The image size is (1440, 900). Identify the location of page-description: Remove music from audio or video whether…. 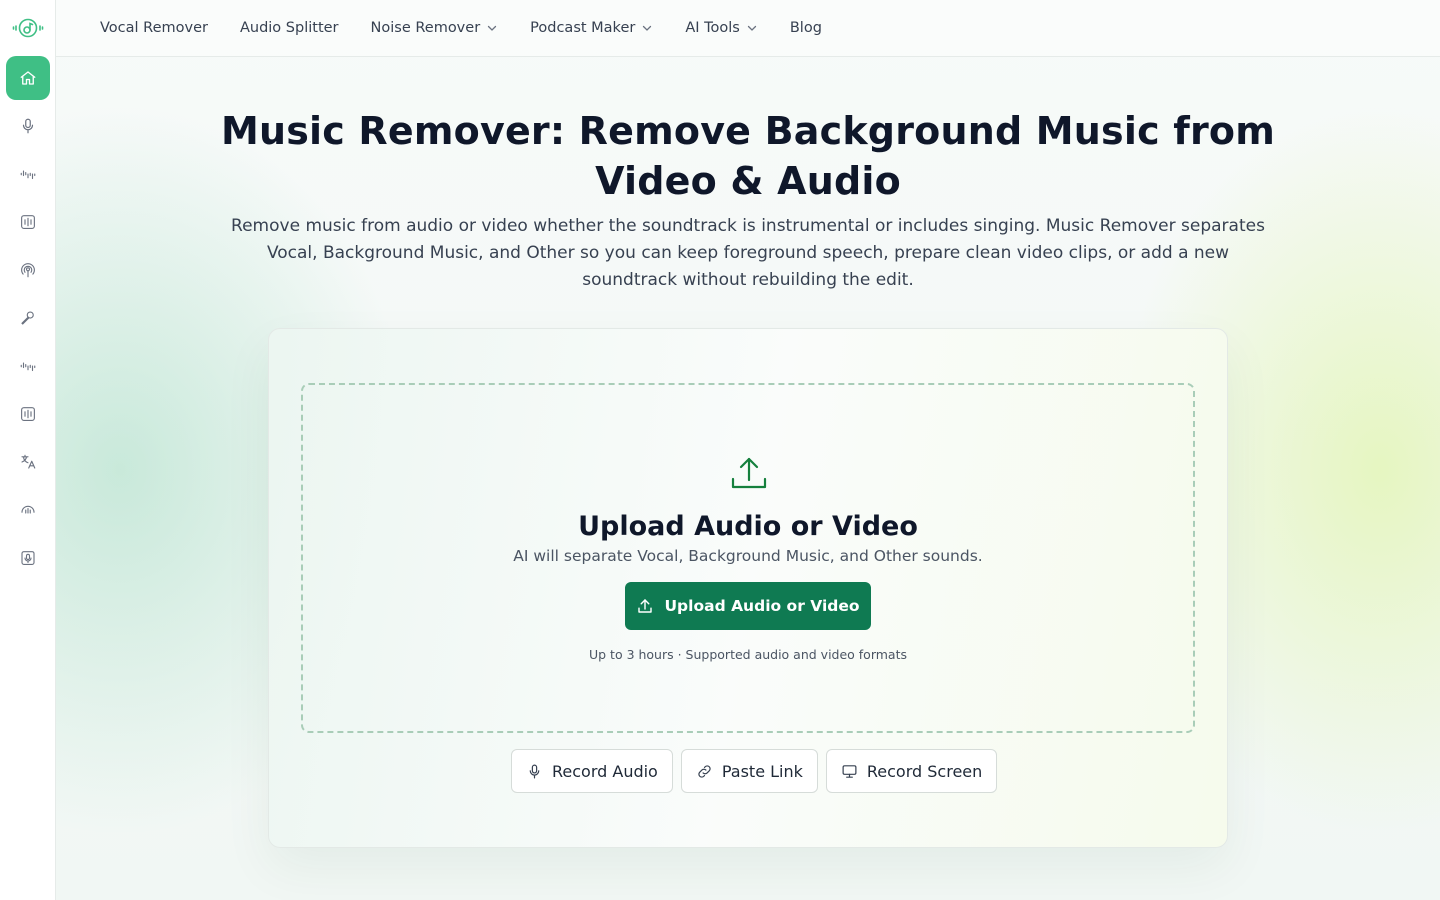
(748, 253).